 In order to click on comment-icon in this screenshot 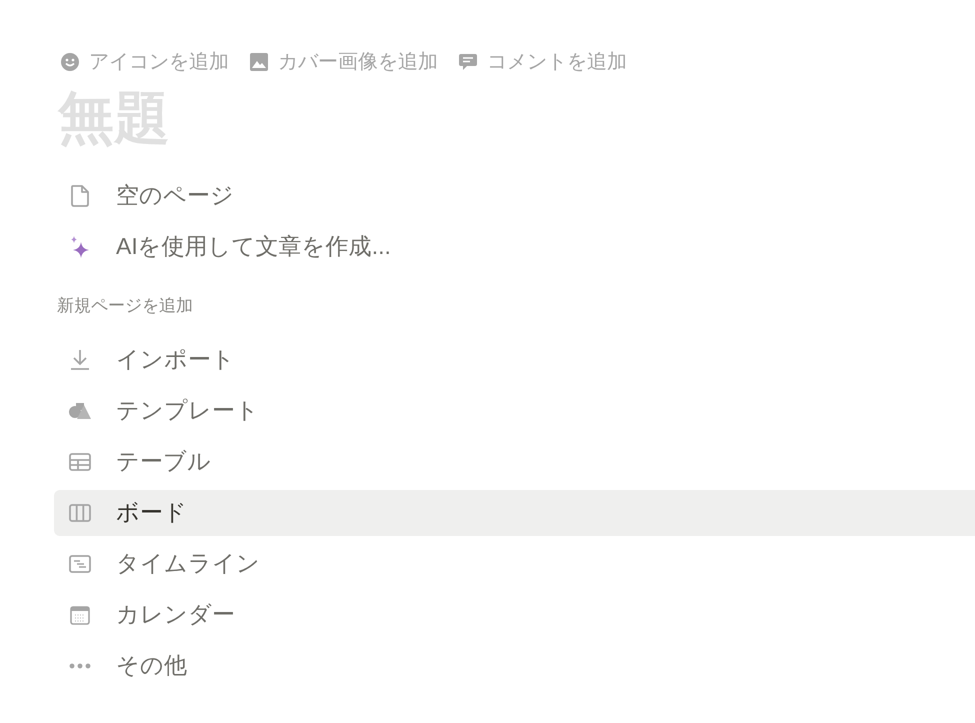, I will do `click(468, 62)`.